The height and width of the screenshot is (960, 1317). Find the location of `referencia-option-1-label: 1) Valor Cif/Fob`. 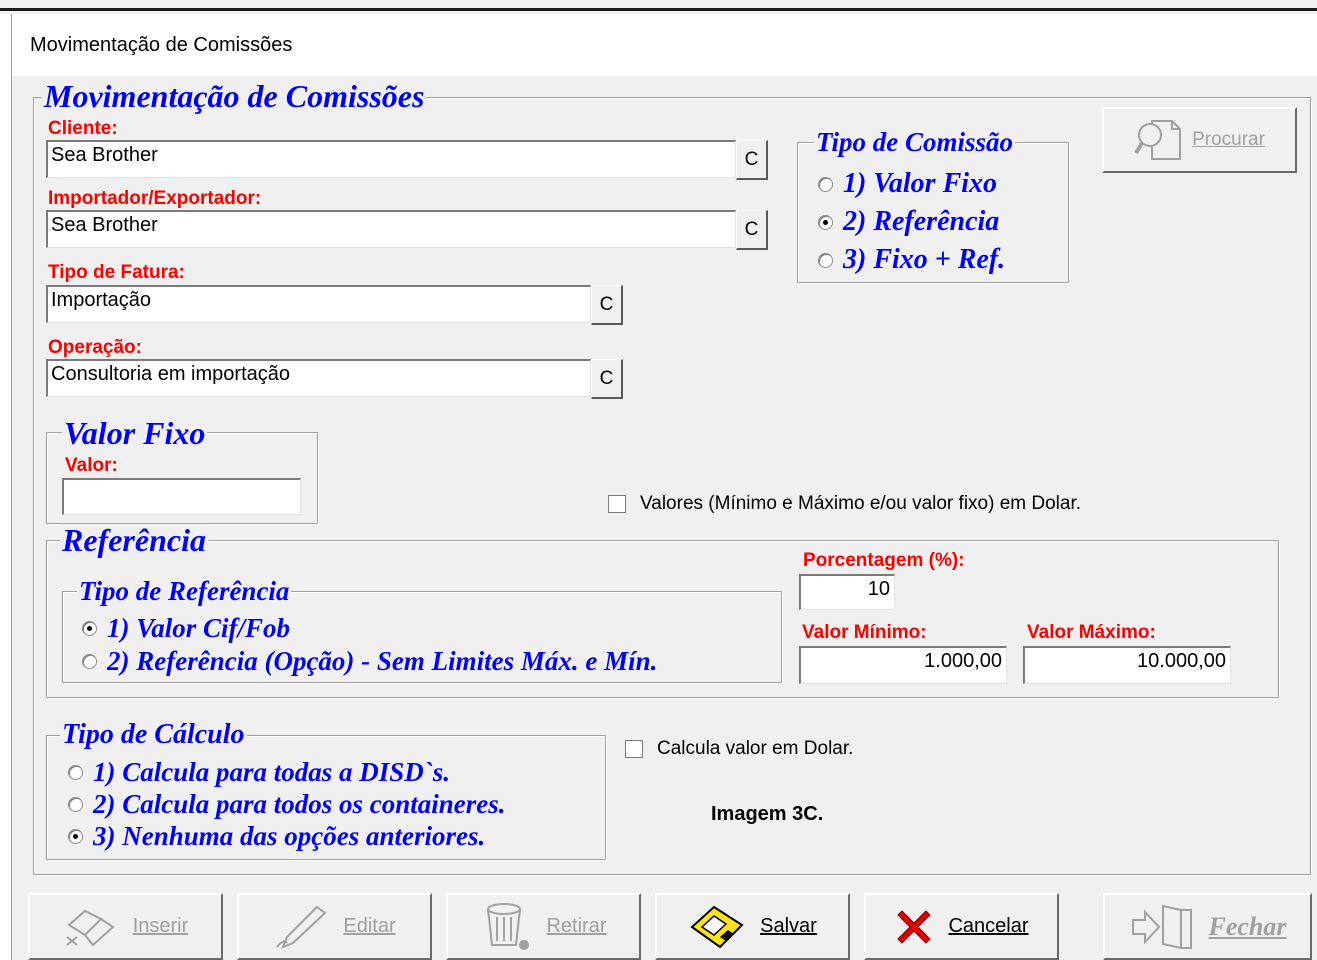

referencia-option-1-label: 1) Valor Cif/Fob is located at coordinates (199, 628).